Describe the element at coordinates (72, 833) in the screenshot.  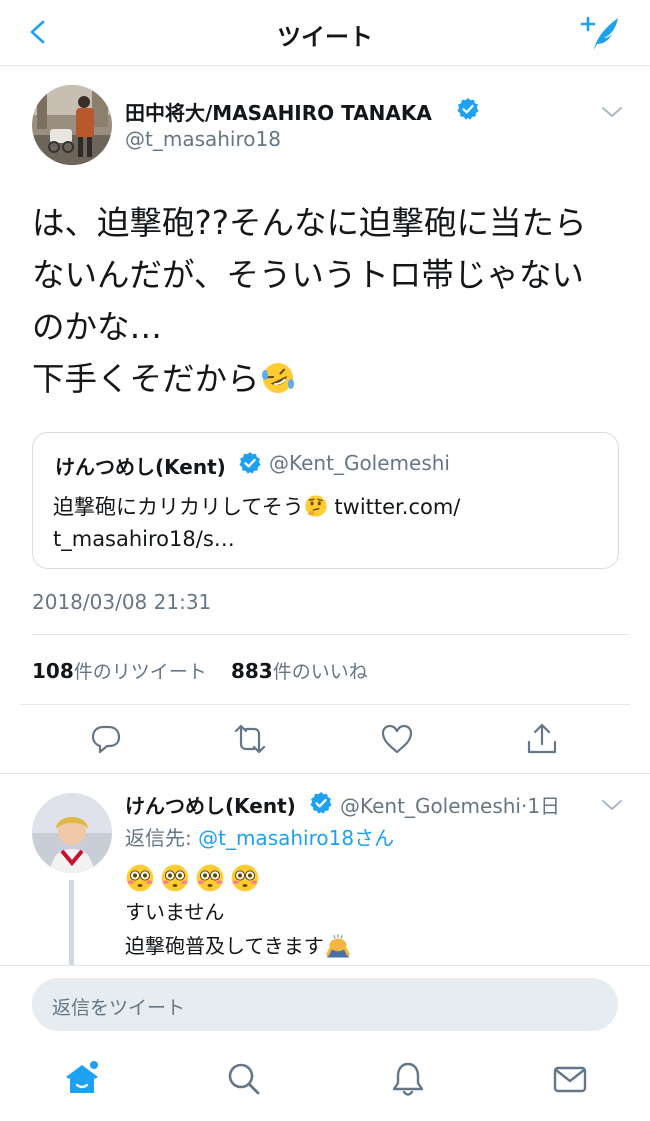
I see `reply-author-avatar` at that location.